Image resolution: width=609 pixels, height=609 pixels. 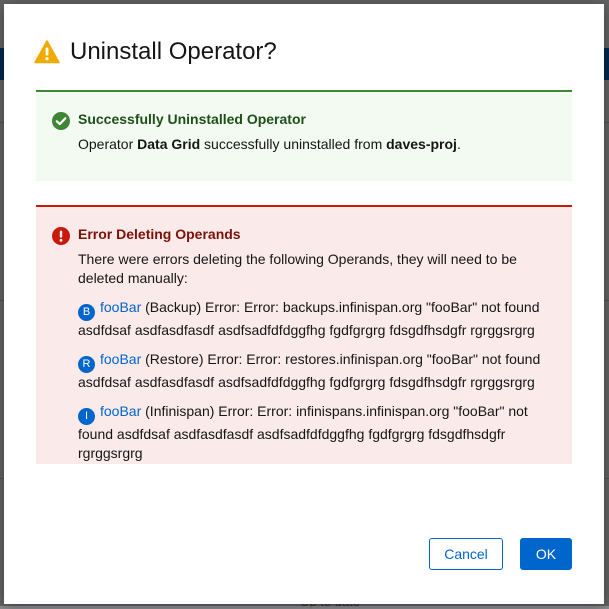 What do you see at coordinates (86, 312) in the screenshot?
I see `backup-kind-badge-icon: B` at bounding box center [86, 312].